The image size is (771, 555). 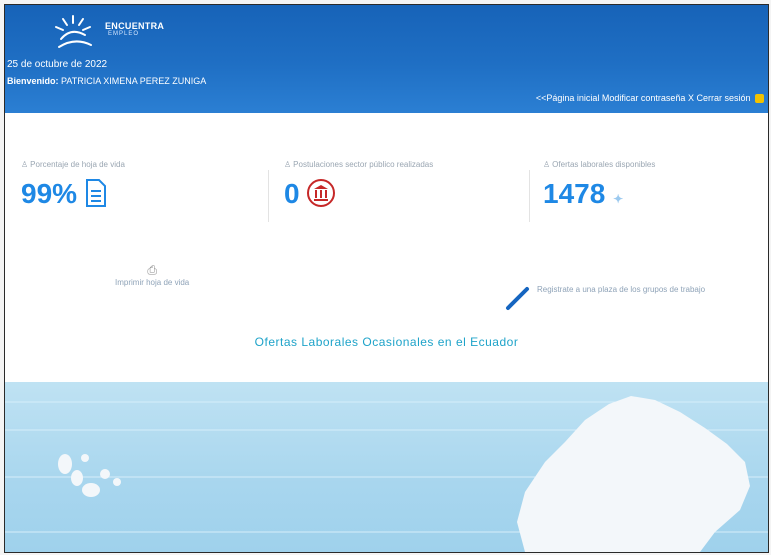 I want to click on welcome-line: Bienvenido: PATRICIA XIMENA PEREZ ZUNIGA, so click(x=106, y=81).